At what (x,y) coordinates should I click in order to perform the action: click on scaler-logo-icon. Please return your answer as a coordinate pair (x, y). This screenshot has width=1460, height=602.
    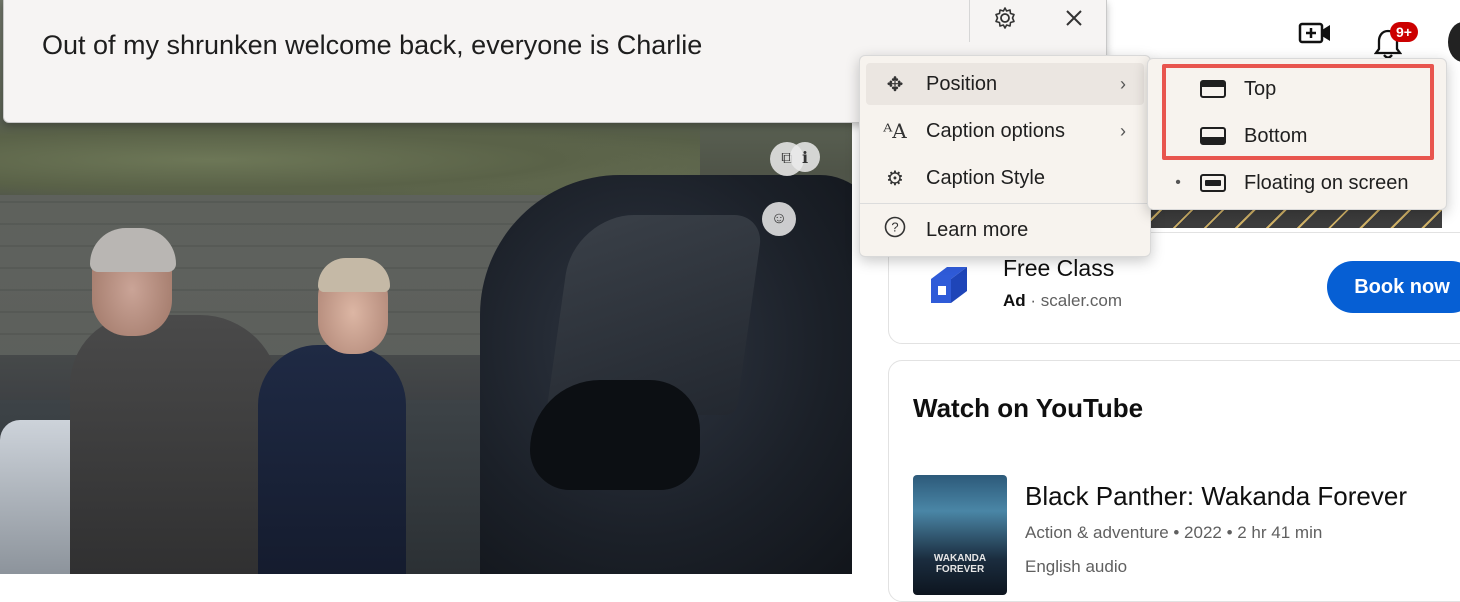
    Looking at the image, I should click on (949, 285).